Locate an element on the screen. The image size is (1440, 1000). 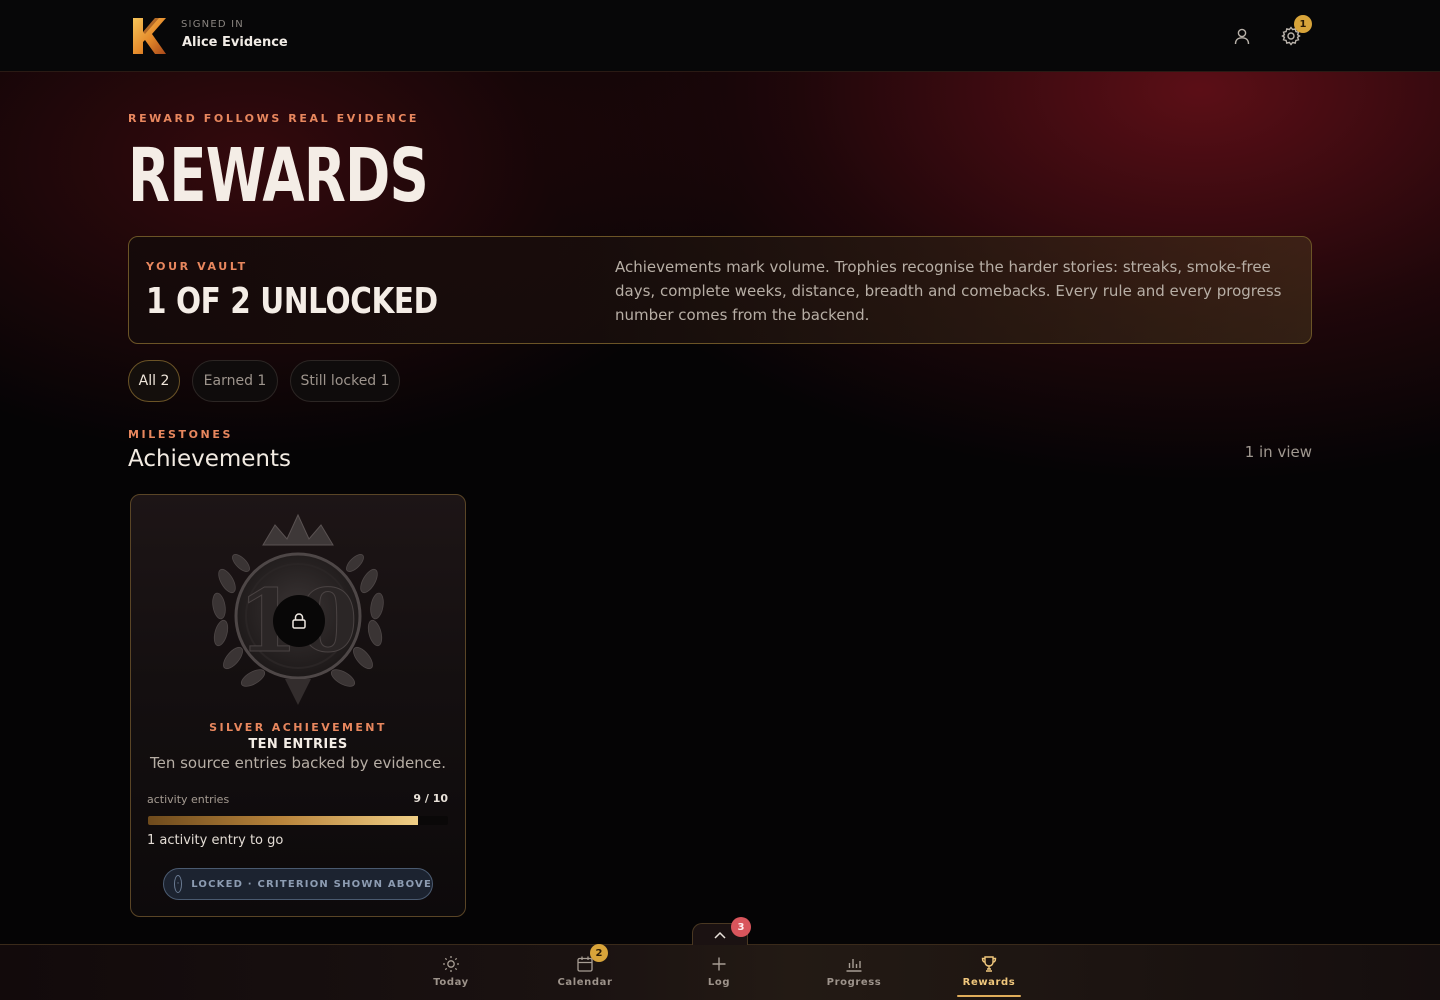
nav-today: Today is located at coordinates (451, 976).